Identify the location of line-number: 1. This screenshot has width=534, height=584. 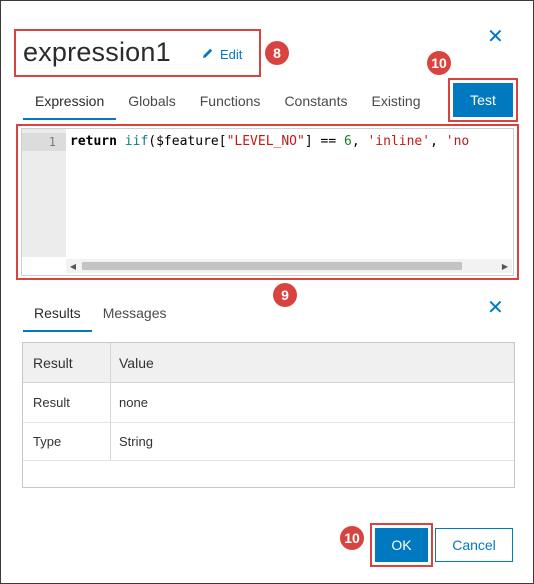
(44, 142).